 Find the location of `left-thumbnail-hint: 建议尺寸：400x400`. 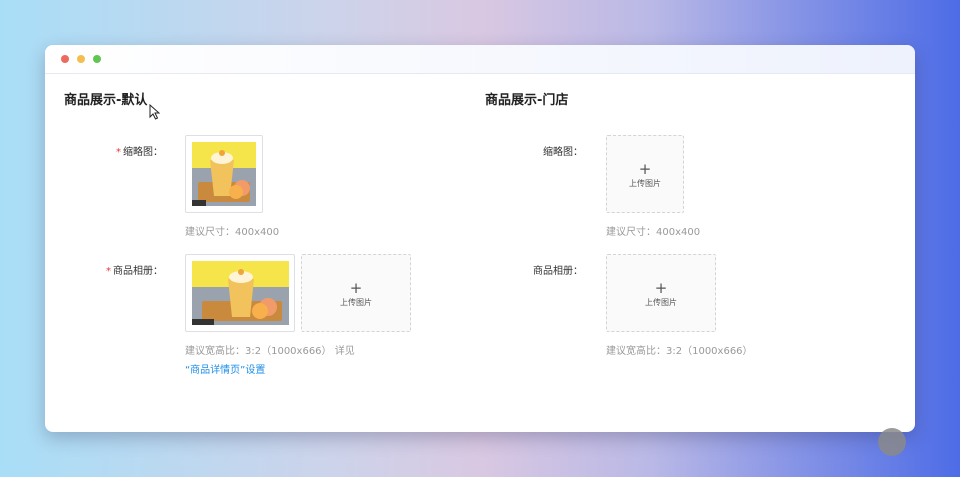

left-thumbnail-hint: 建议尺寸：400x400 is located at coordinates (232, 232).